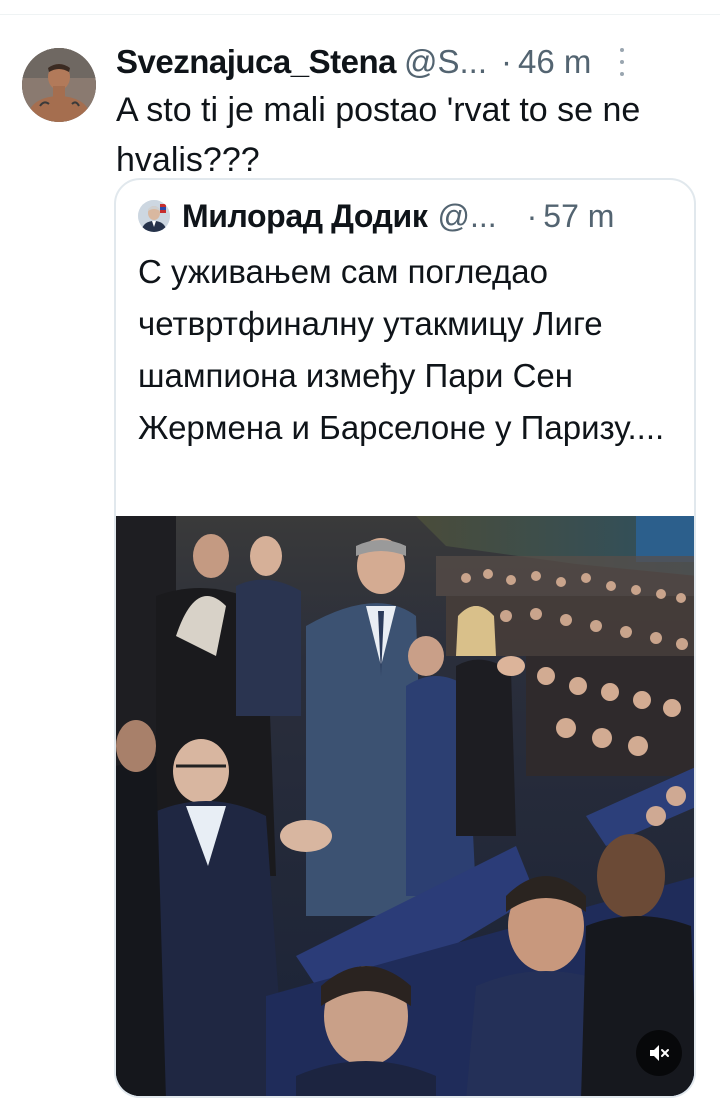 The width and height of the screenshot is (720, 1098). I want to click on quoted-avatar-photo, so click(154, 216).